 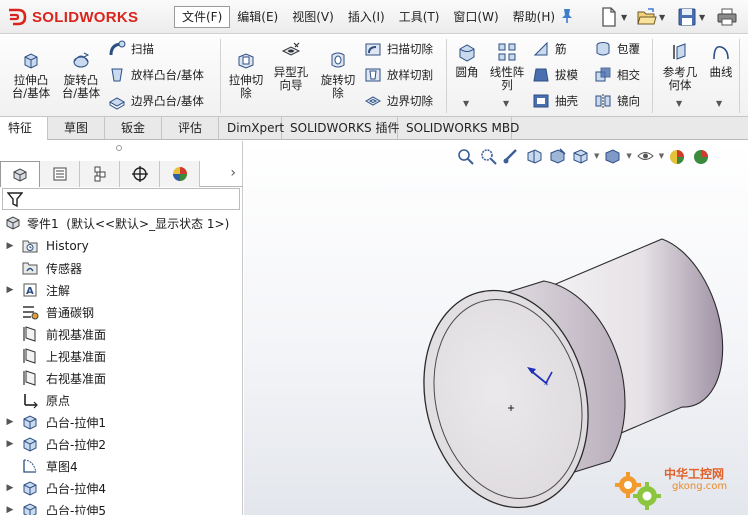 I want to click on curves-button: 曲线, so click(x=721, y=60).